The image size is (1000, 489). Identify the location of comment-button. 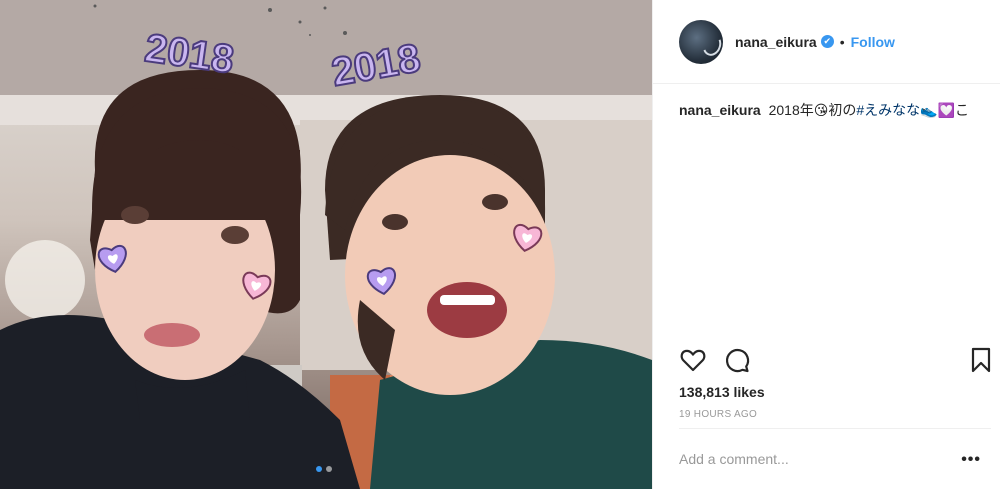
(737, 360).